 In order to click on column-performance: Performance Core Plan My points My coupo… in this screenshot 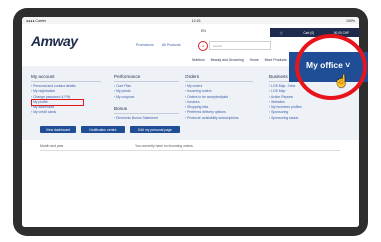, I will do `click(146, 97)`.